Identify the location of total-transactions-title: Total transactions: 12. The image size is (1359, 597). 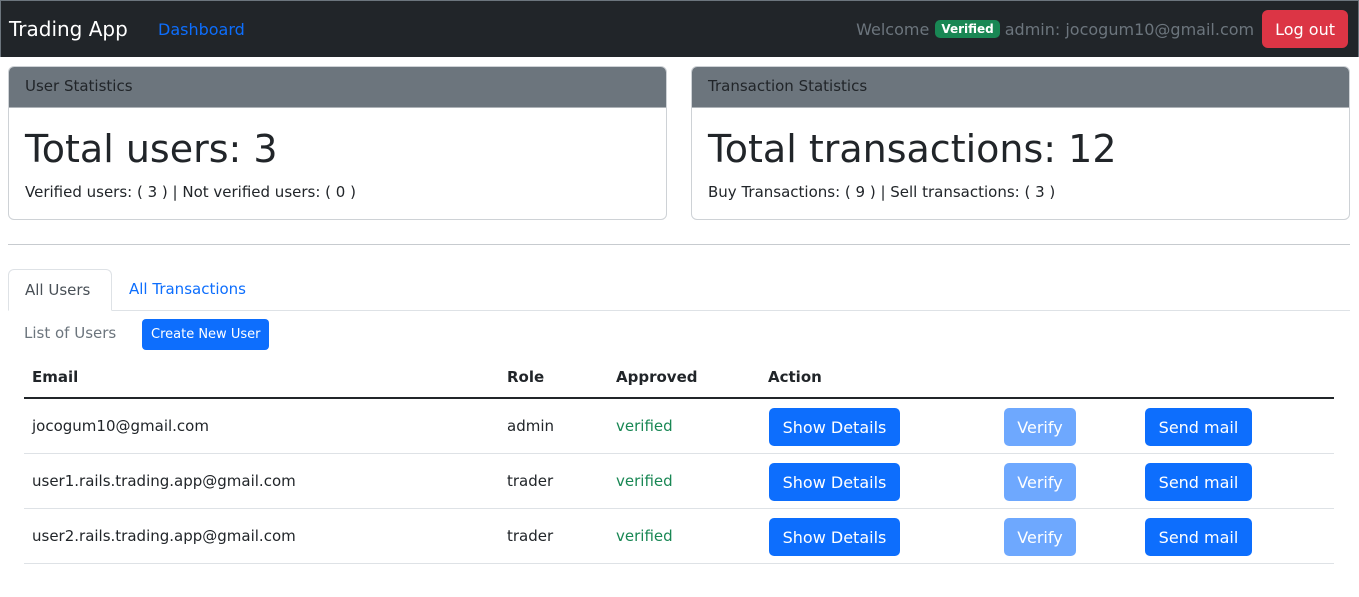
(912, 149).